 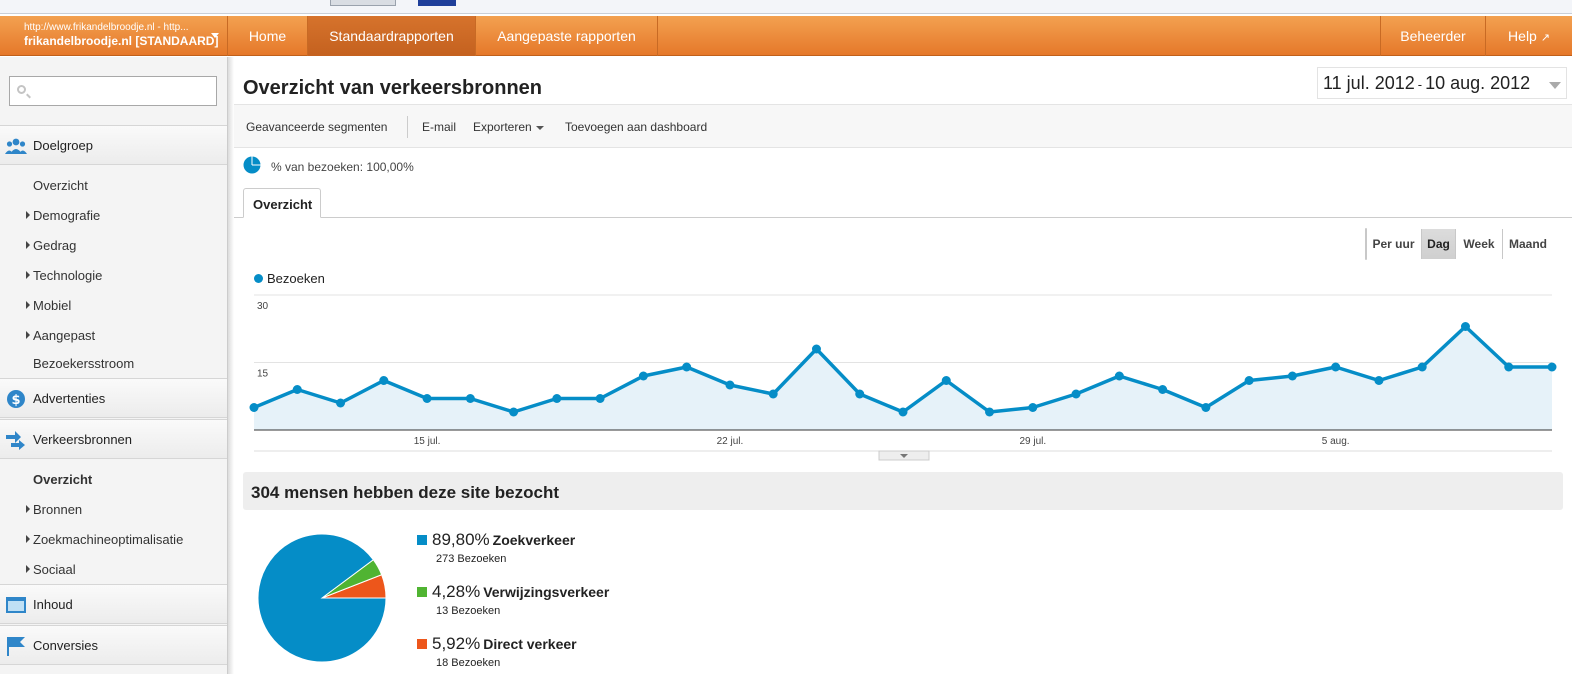 I want to click on advanced-segments-button: Geavanceerde segmenten, so click(x=316, y=127).